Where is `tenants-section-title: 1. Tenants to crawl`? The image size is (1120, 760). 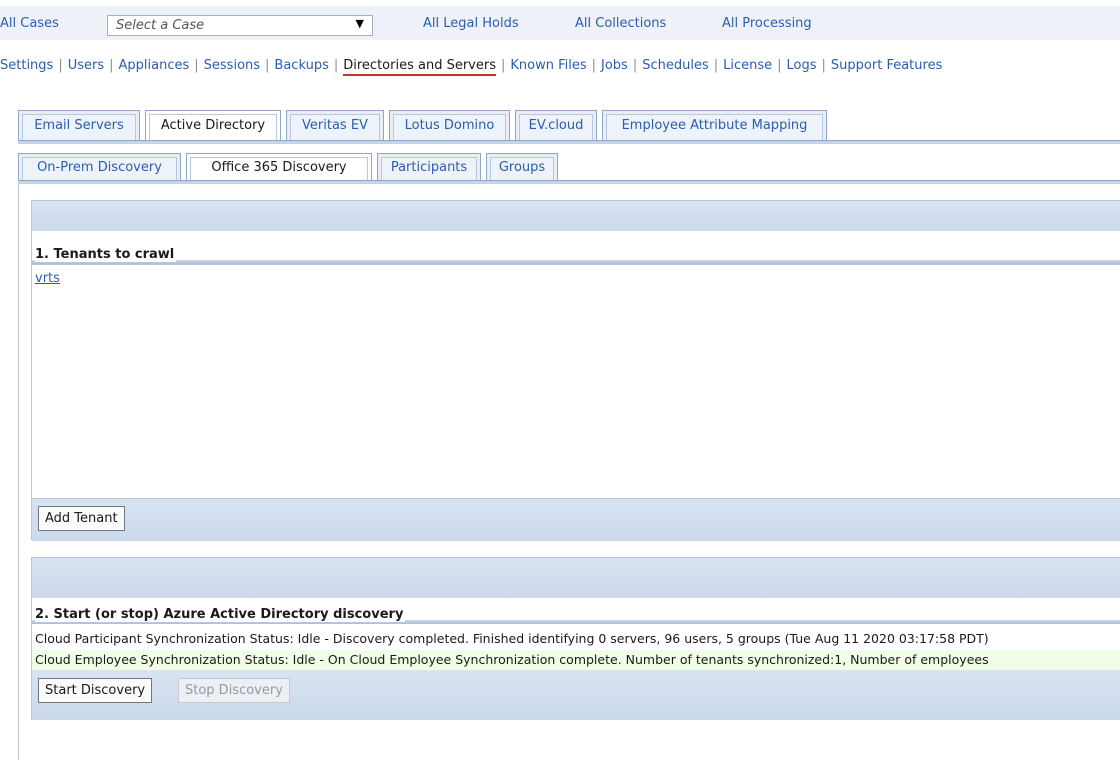
tenants-section-title: 1. Tenants to crawl is located at coordinates (576, 254).